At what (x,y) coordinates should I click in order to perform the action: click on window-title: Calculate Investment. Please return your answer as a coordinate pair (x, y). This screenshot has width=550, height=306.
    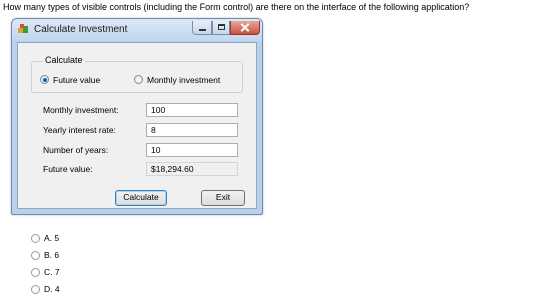
    Looking at the image, I should click on (81, 29).